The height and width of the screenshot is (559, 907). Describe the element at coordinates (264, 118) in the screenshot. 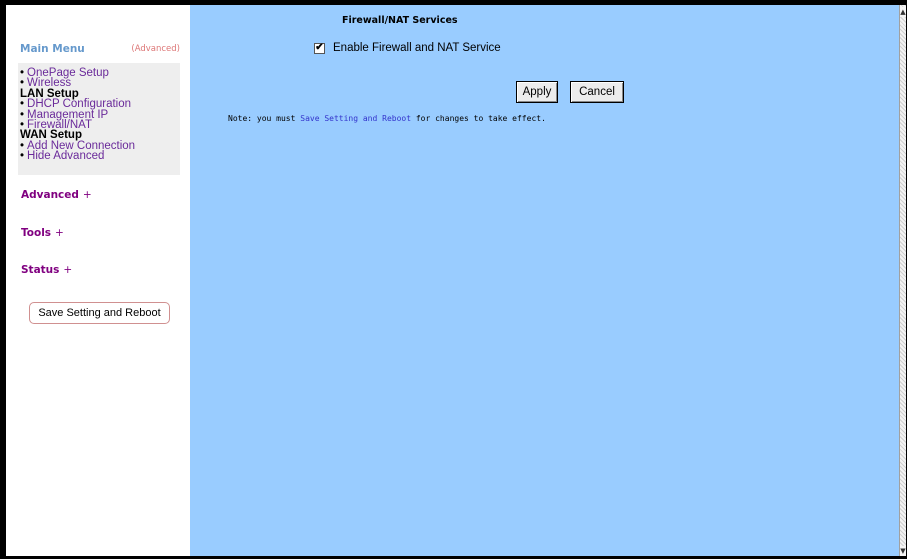

I see `note-prefix: Note: you must` at that location.